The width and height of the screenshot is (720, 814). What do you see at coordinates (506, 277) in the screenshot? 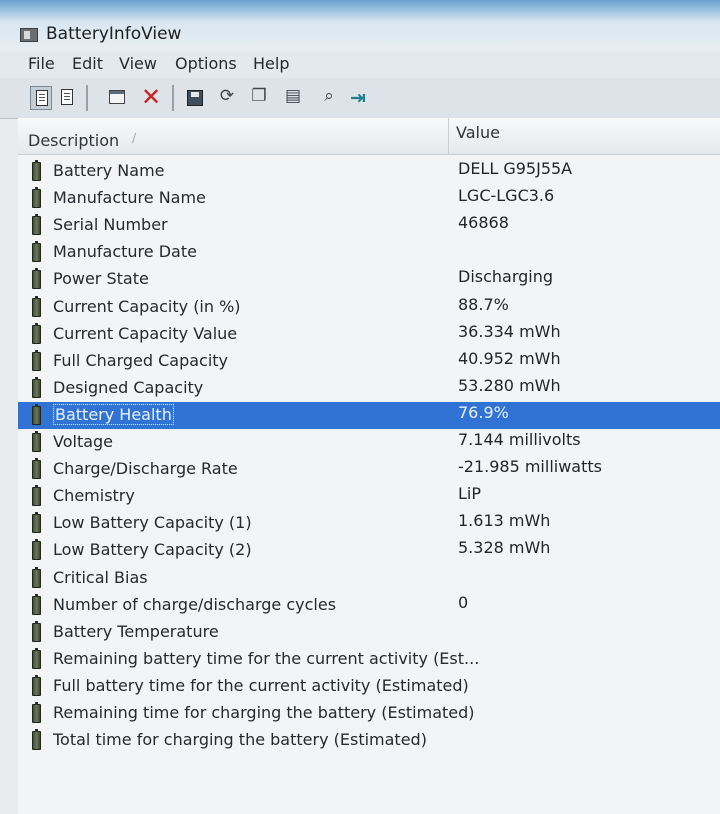
I see `row-value: Discharging` at bounding box center [506, 277].